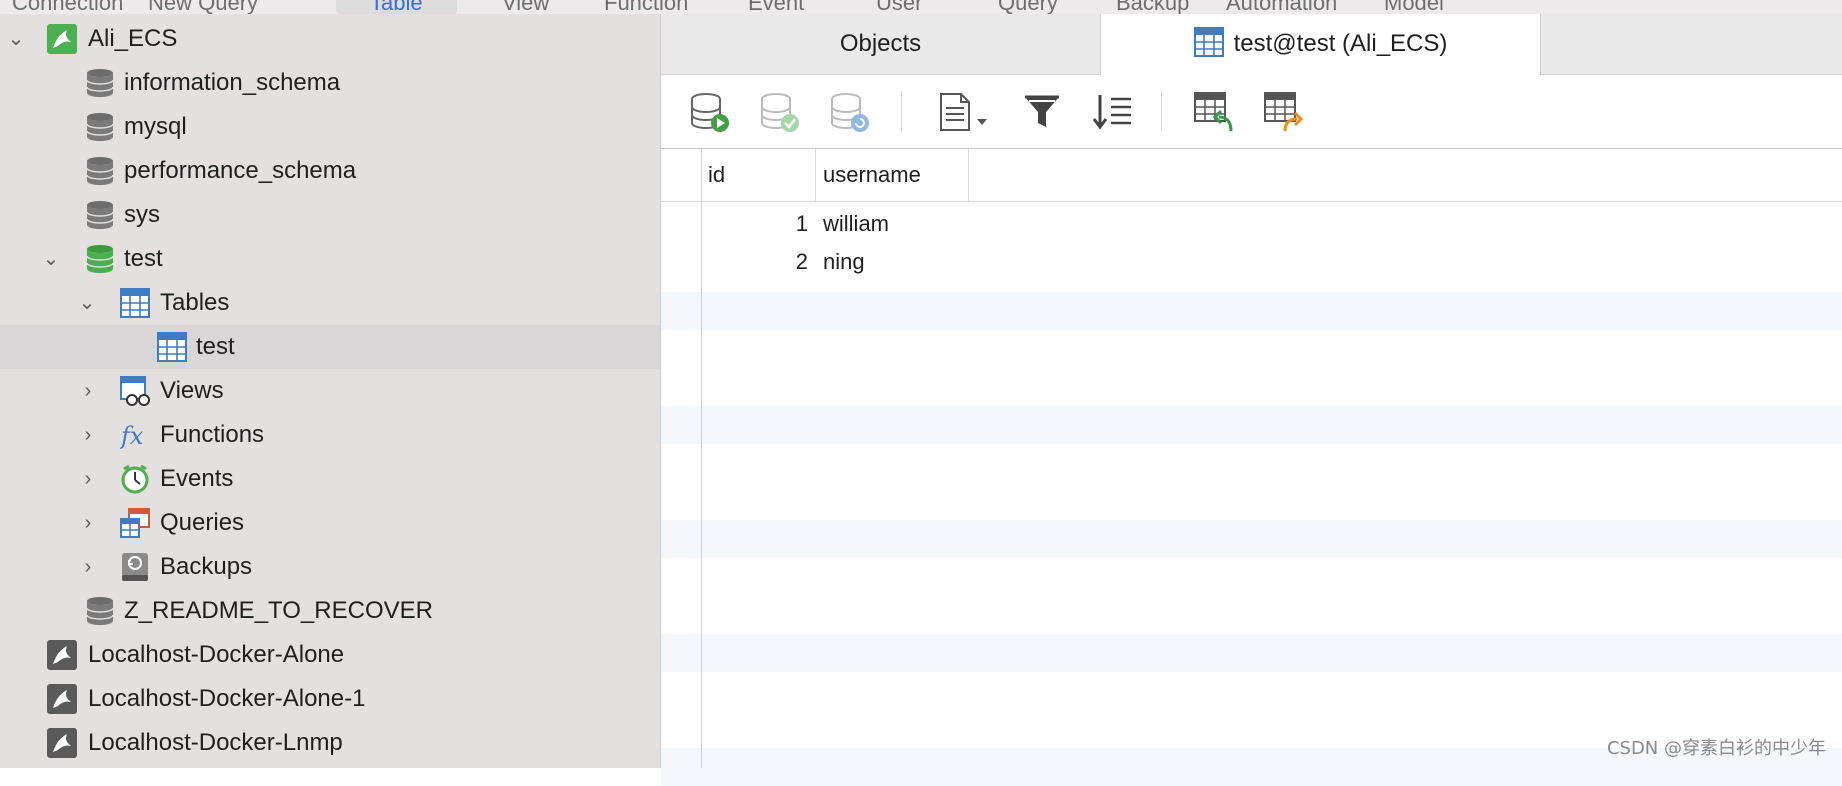  I want to click on toolbar-connection-button: Connection, so click(67, 7).